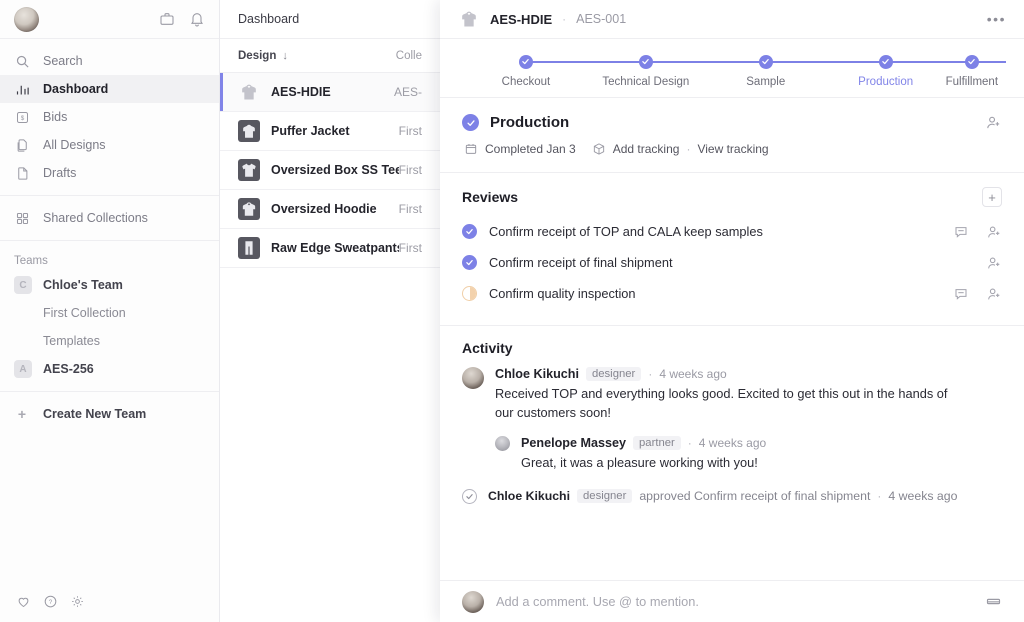 The image size is (1024, 622). What do you see at coordinates (996, 19) in the screenshot?
I see `more-options-button: •••` at bounding box center [996, 19].